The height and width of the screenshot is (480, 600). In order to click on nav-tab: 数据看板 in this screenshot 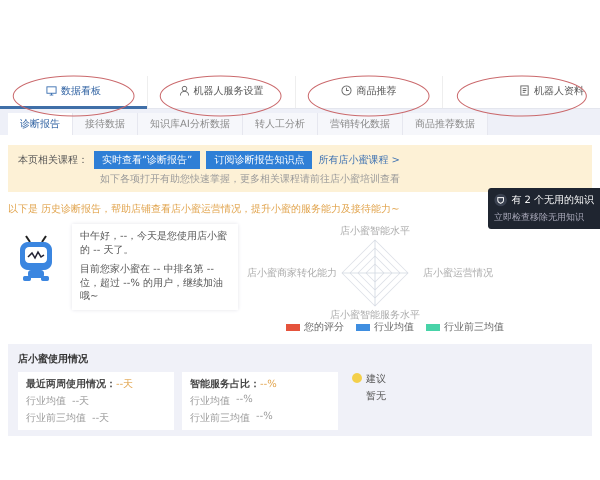, I will do `click(73, 92)`.